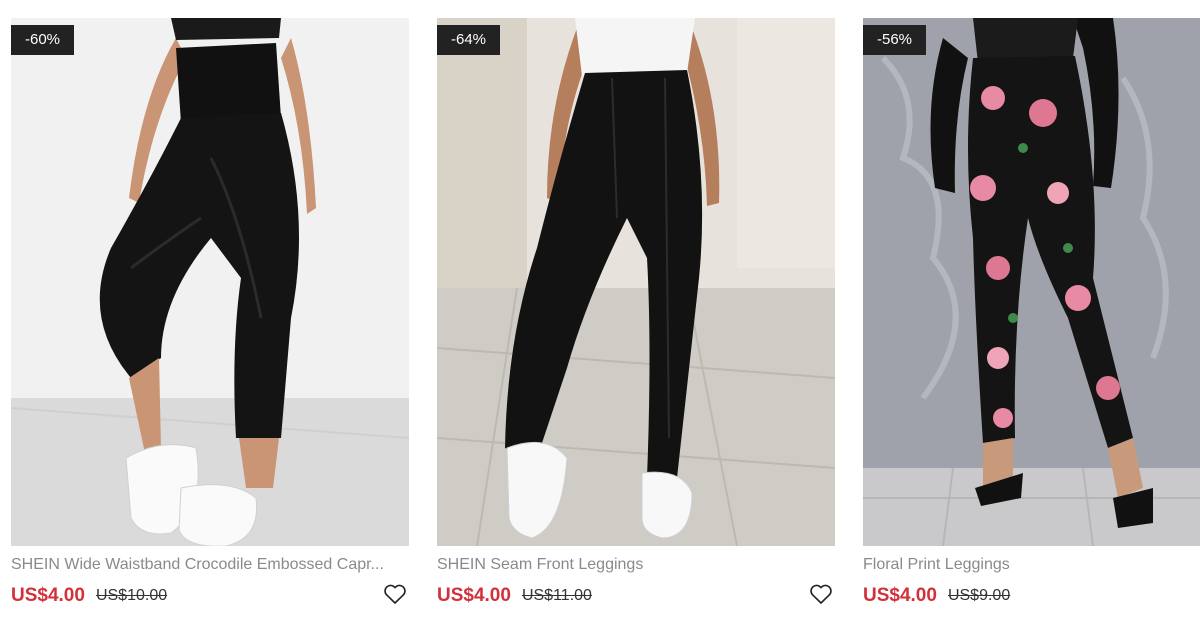 The width and height of the screenshot is (1200, 630). What do you see at coordinates (979, 595) in the screenshot?
I see `original-price: US$9.00` at bounding box center [979, 595].